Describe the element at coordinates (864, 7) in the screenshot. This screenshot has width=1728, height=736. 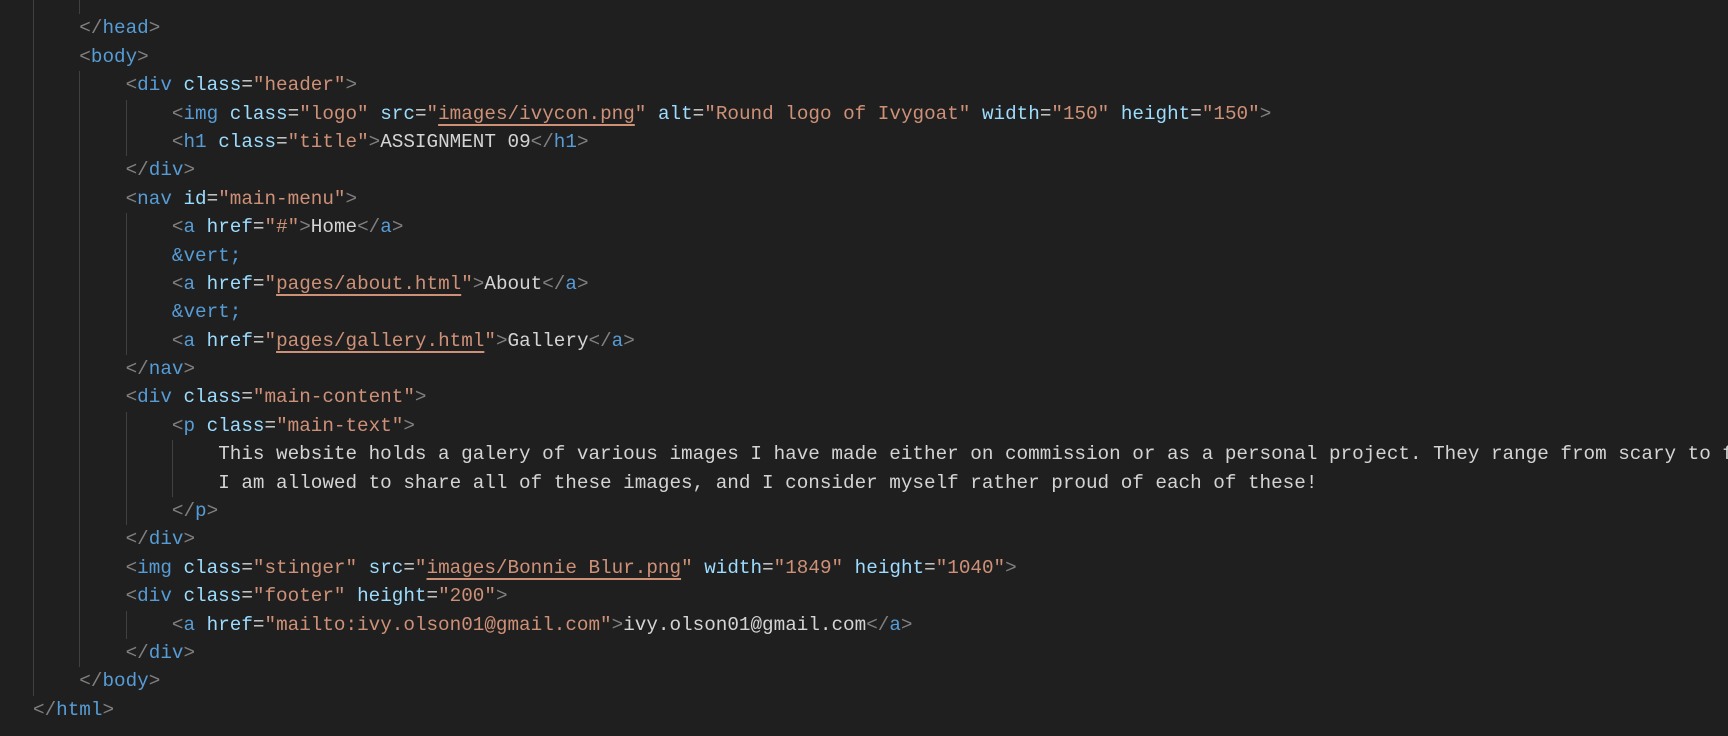
I see `code-line` at that location.